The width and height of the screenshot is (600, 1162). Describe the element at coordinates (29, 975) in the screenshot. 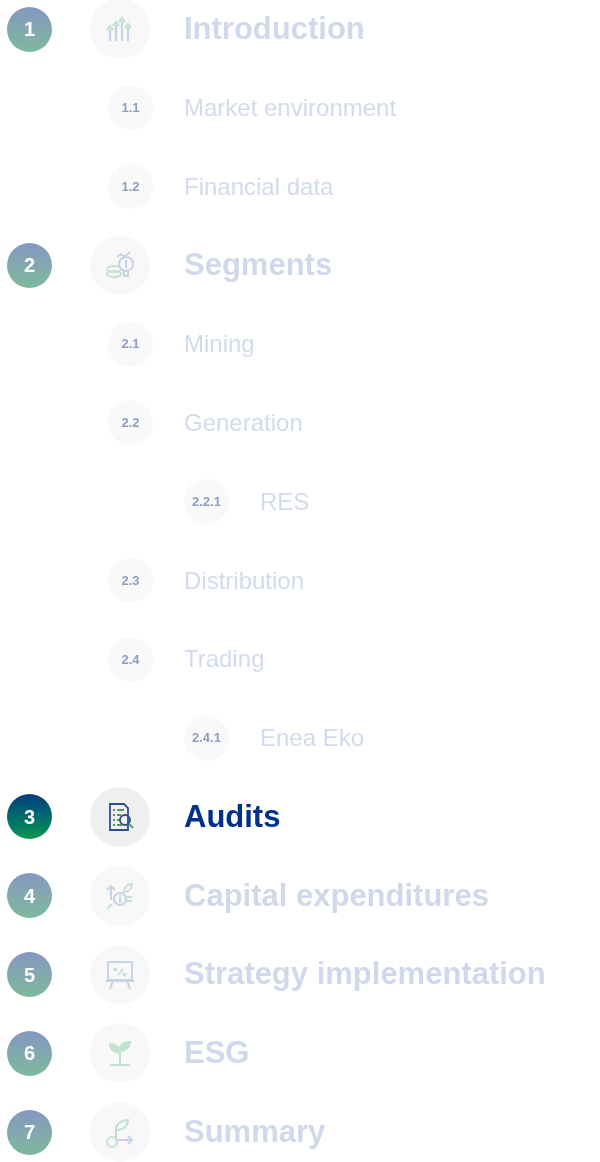

I see `section-number: 5` at that location.